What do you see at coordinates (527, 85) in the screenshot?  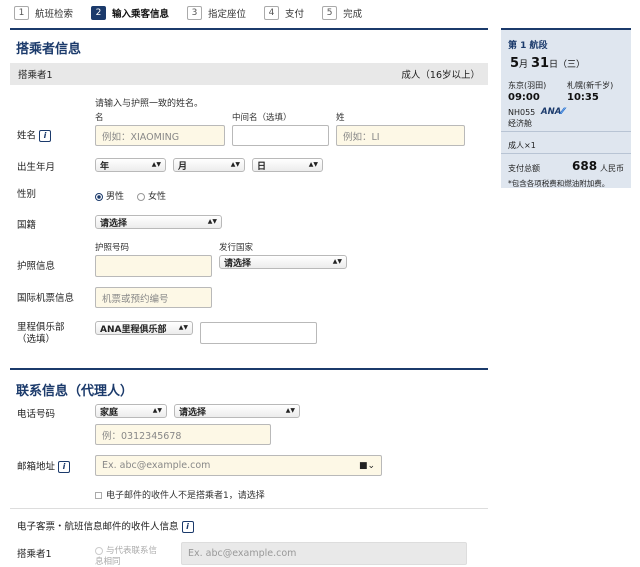 I see `origin-airport: 东京(羽田)` at bounding box center [527, 85].